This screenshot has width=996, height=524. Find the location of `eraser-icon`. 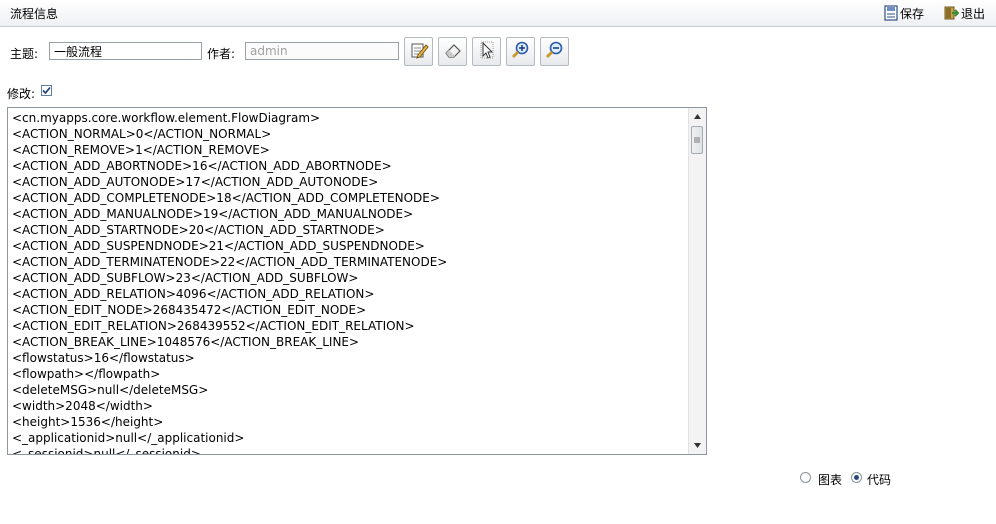

eraser-icon is located at coordinates (453, 51).